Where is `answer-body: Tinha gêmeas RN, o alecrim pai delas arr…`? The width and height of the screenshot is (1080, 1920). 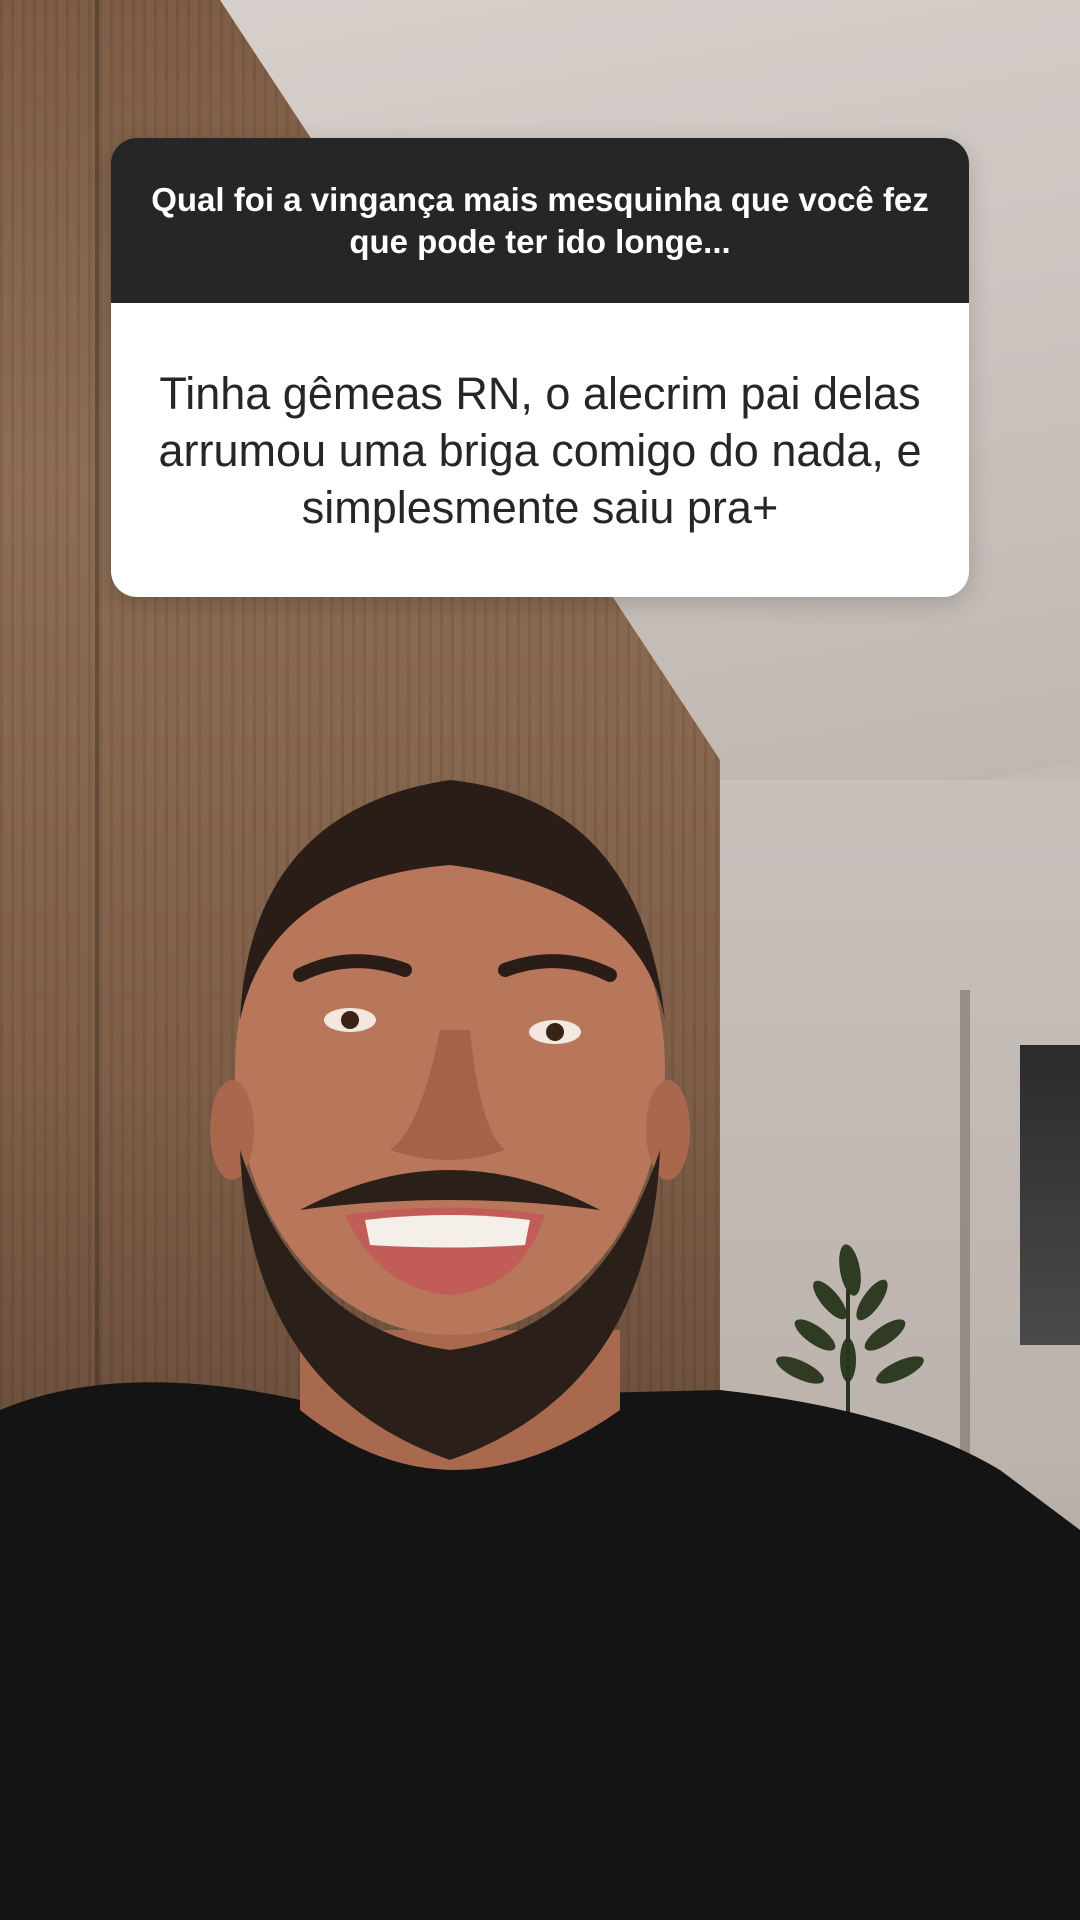 answer-body: Tinha gêmeas RN, o alecrim pai delas arr… is located at coordinates (540, 450).